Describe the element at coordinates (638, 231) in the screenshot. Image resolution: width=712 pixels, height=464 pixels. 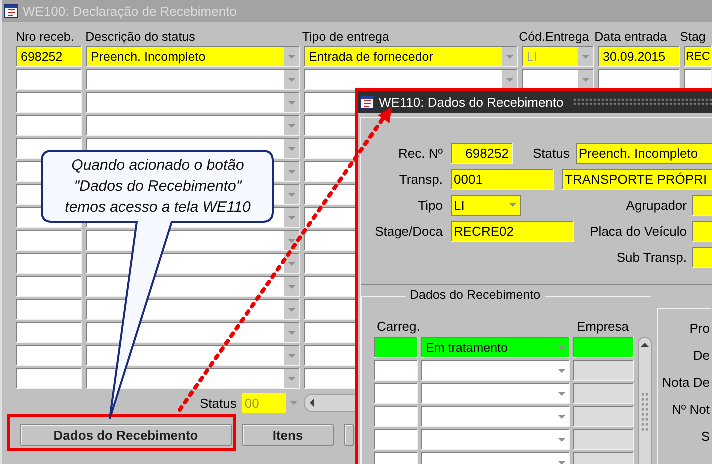
I see `field-label: Placa do Veículo` at that location.